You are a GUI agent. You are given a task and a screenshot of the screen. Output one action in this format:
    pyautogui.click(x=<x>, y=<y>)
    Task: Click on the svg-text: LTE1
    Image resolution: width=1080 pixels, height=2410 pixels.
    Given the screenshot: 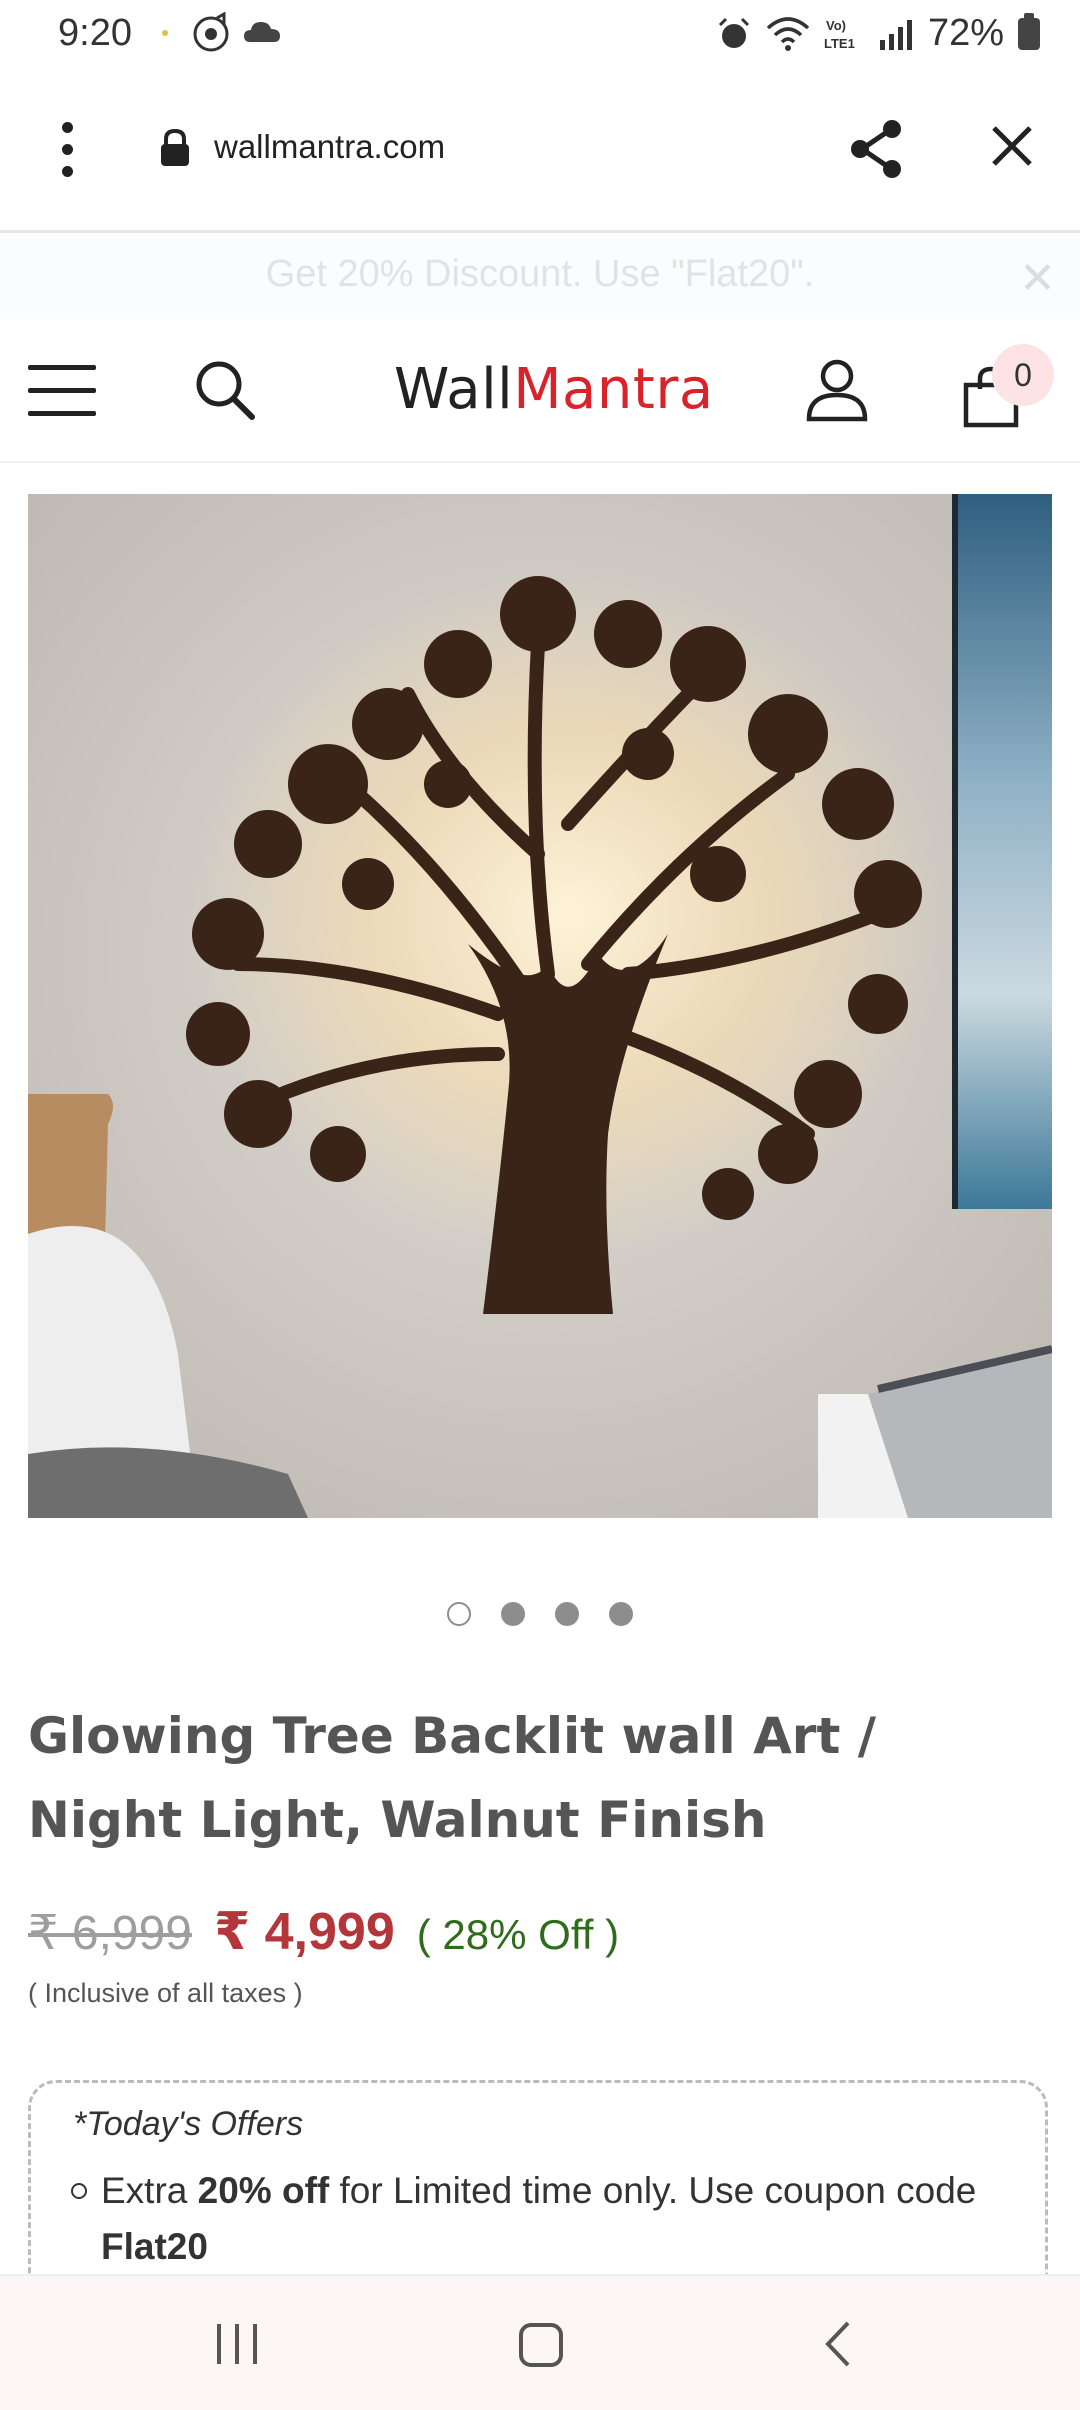 What is the action you would take?
    pyautogui.click(x=839, y=43)
    